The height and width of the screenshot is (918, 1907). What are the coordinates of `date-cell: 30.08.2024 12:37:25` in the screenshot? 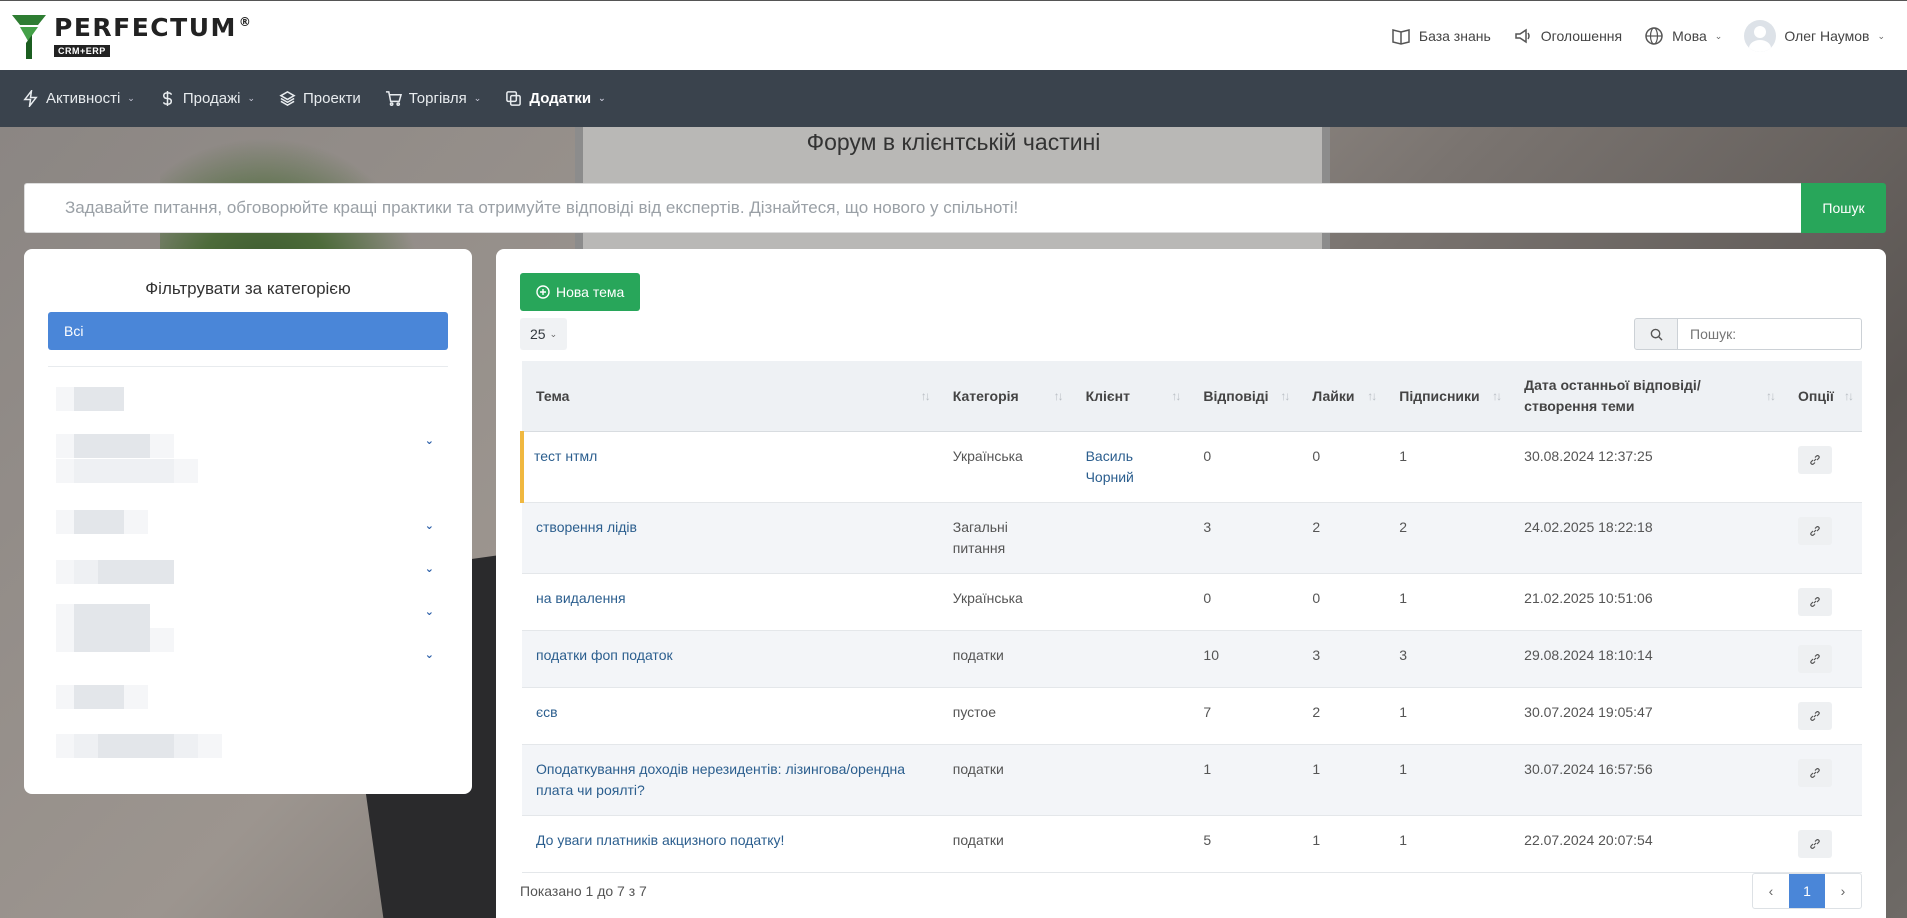 It's located at (1647, 467).